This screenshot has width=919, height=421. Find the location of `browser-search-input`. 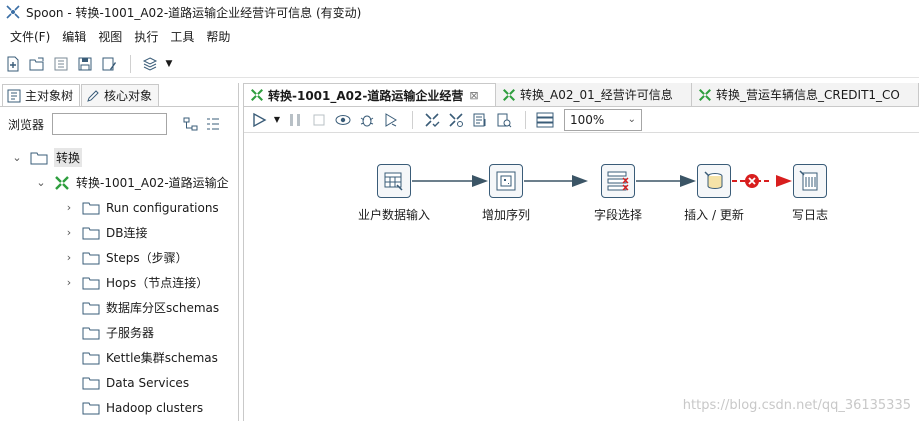

browser-search-input is located at coordinates (110, 124).